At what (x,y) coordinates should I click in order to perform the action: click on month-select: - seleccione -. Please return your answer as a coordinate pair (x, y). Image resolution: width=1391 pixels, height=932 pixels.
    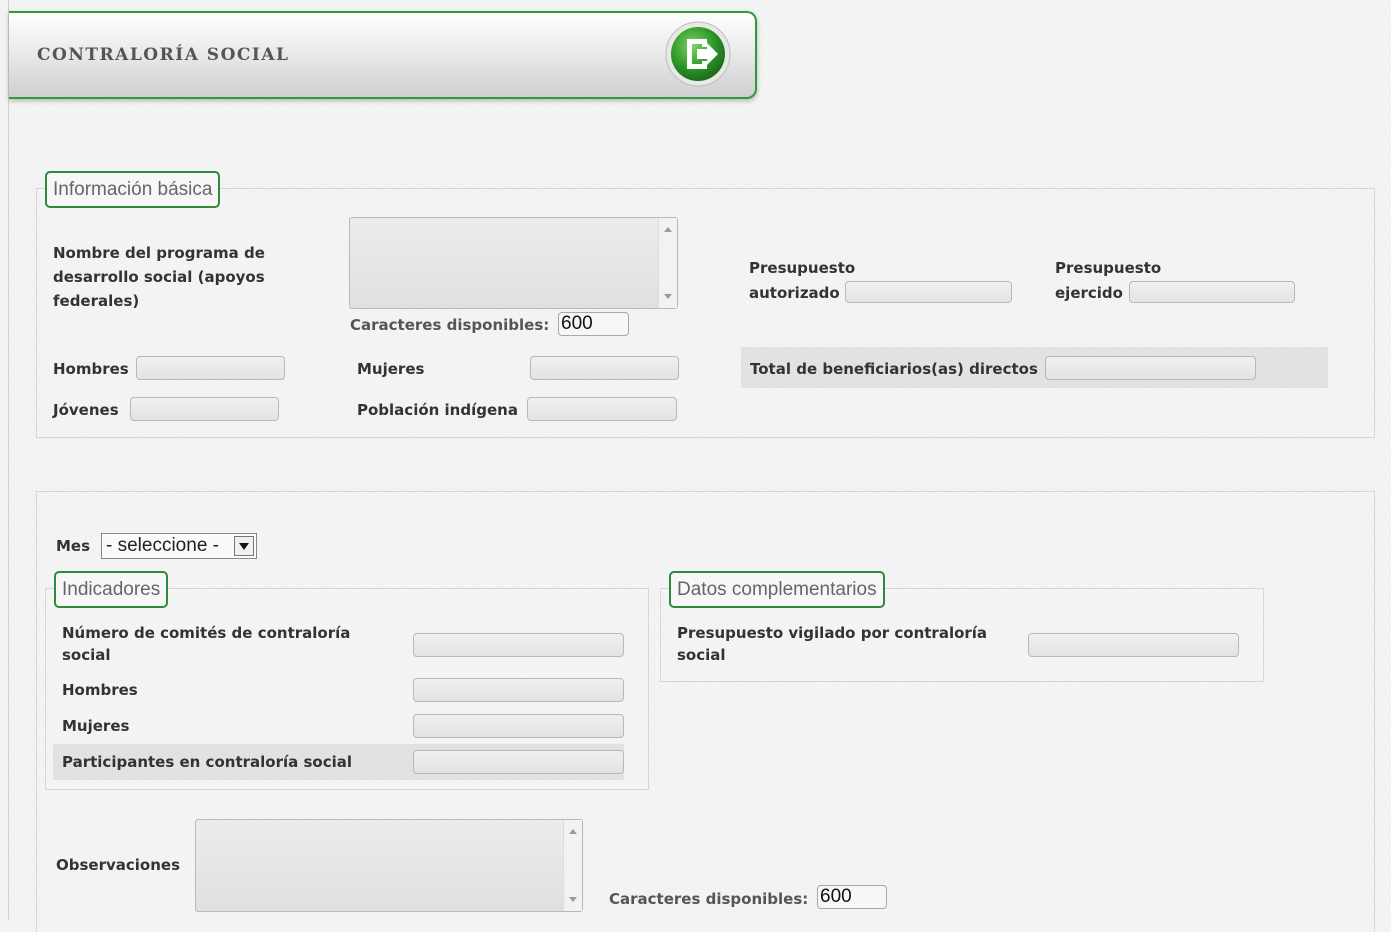
    Looking at the image, I should click on (179, 546).